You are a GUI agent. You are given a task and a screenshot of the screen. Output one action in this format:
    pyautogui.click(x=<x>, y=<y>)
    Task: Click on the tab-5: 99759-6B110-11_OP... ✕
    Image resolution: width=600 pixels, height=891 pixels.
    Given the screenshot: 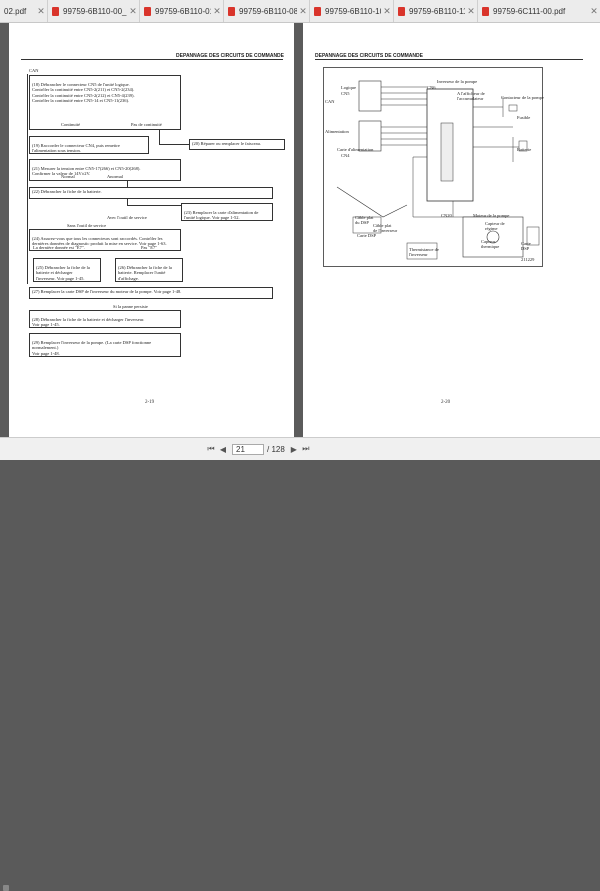 What is the action you would take?
    pyautogui.click(x=436, y=11)
    